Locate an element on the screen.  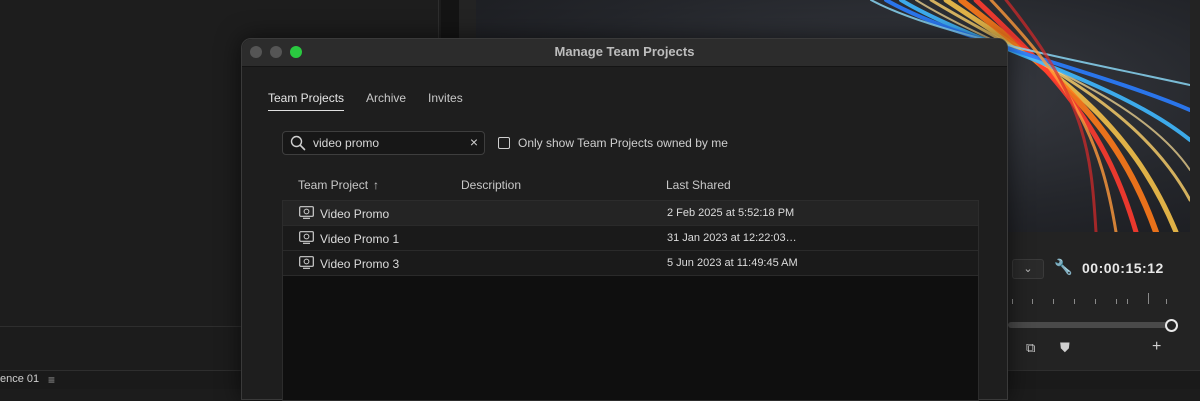
playhead-handle is located at coordinates (1171, 325).